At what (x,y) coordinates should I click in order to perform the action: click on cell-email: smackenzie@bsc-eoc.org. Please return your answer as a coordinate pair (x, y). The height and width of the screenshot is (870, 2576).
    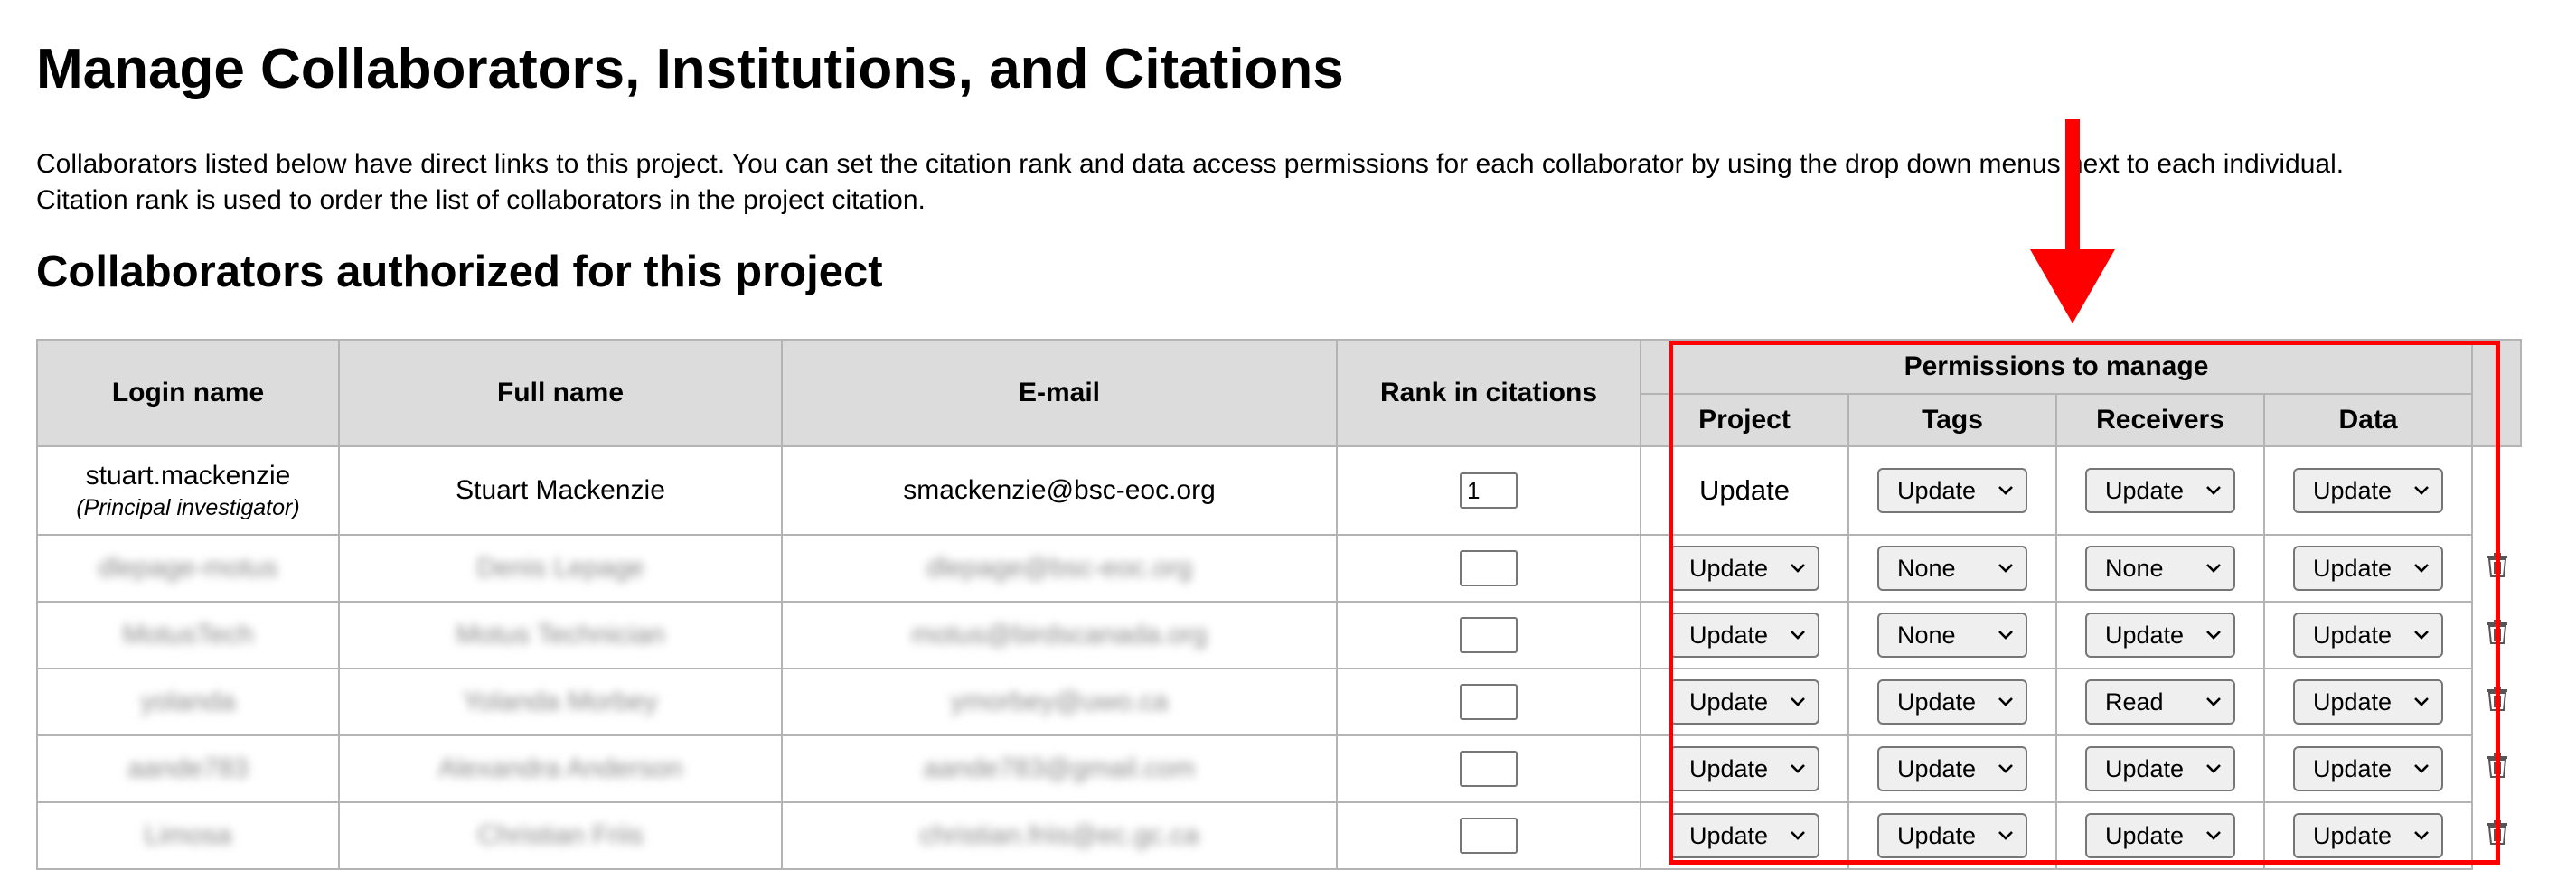
    Looking at the image, I should click on (1059, 491).